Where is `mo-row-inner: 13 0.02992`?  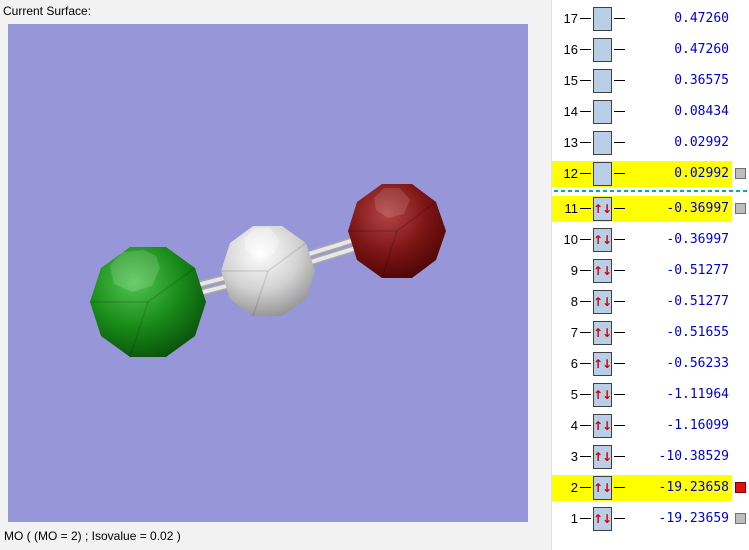 mo-row-inner: 13 0.02992 is located at coordinates (642, 143).